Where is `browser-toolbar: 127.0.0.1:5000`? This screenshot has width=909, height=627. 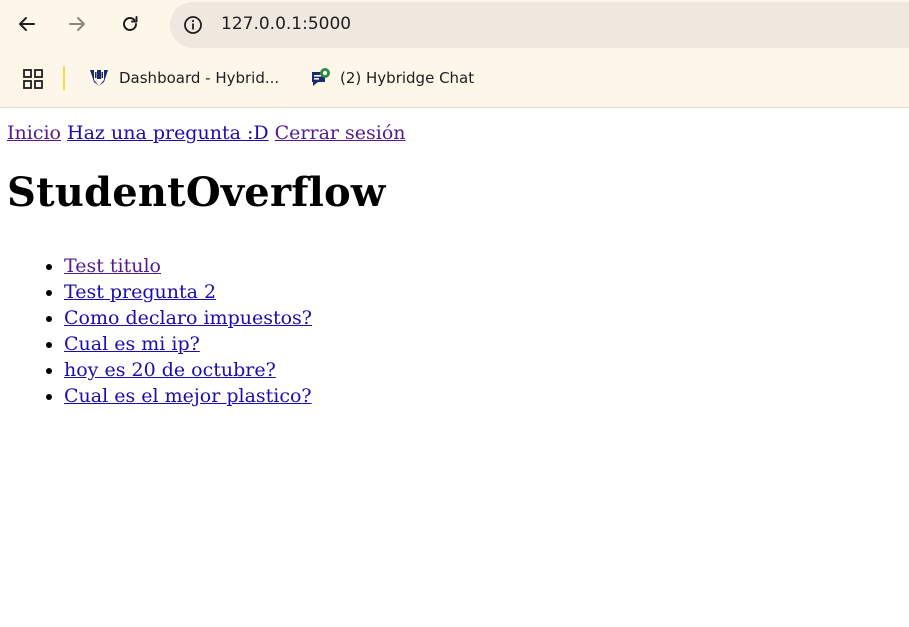 browser-toolbar: 127.0.0.1:5000 is located at coordinates (454, 25).